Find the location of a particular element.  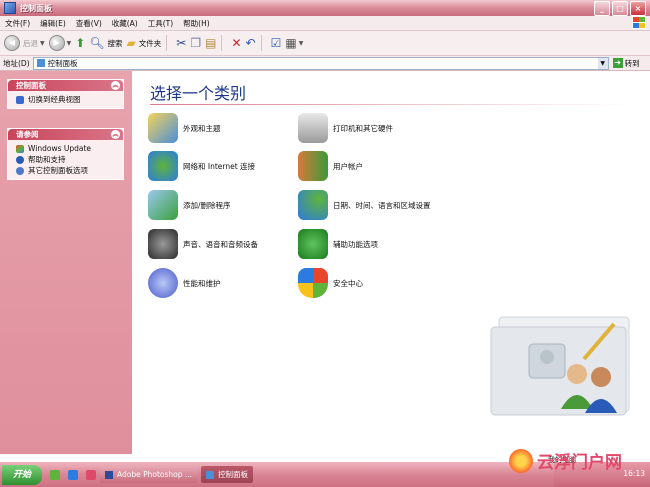

category-label: 日期、时间、语言和区域设置 is located at coordinates (382, 205).